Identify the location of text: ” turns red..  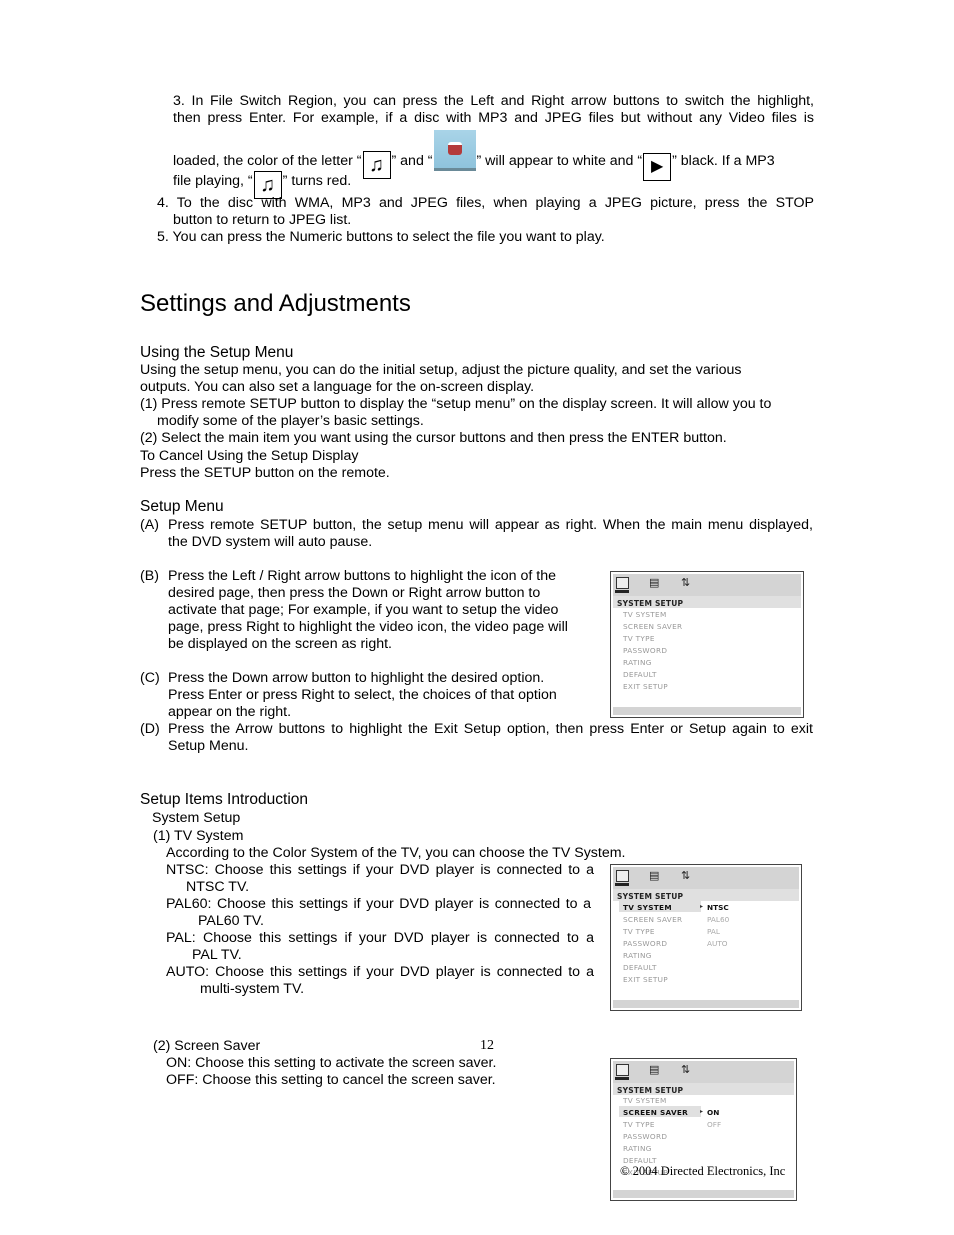
(317, 181).